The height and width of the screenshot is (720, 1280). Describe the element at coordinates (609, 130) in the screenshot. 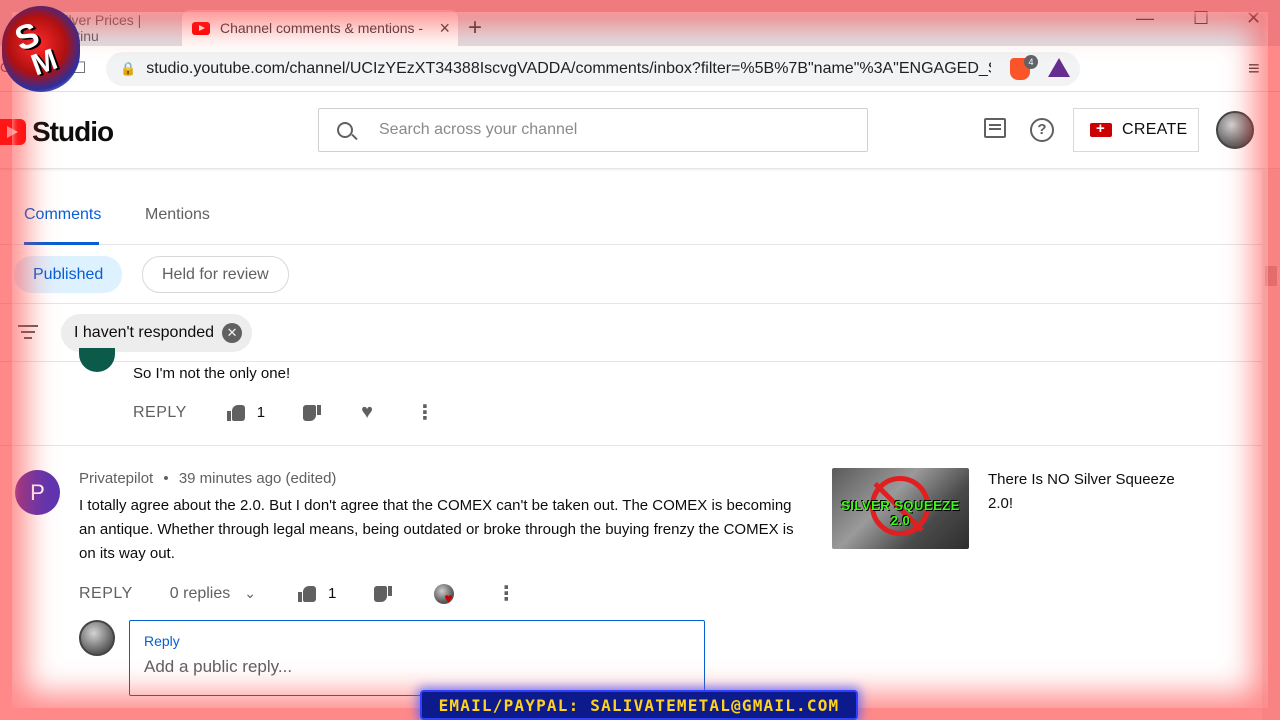

I see `search-input` at that location.